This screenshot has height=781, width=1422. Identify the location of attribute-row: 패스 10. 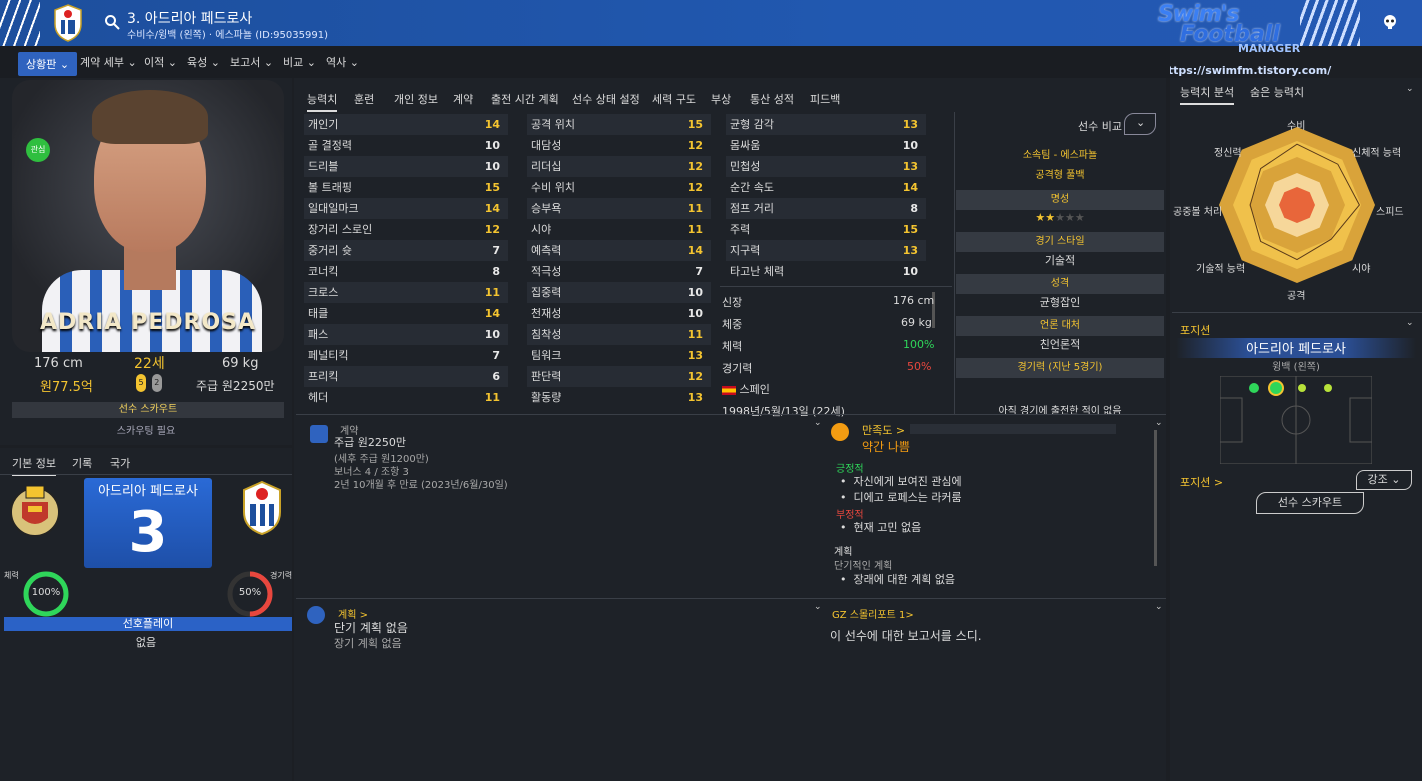
(406, 334).